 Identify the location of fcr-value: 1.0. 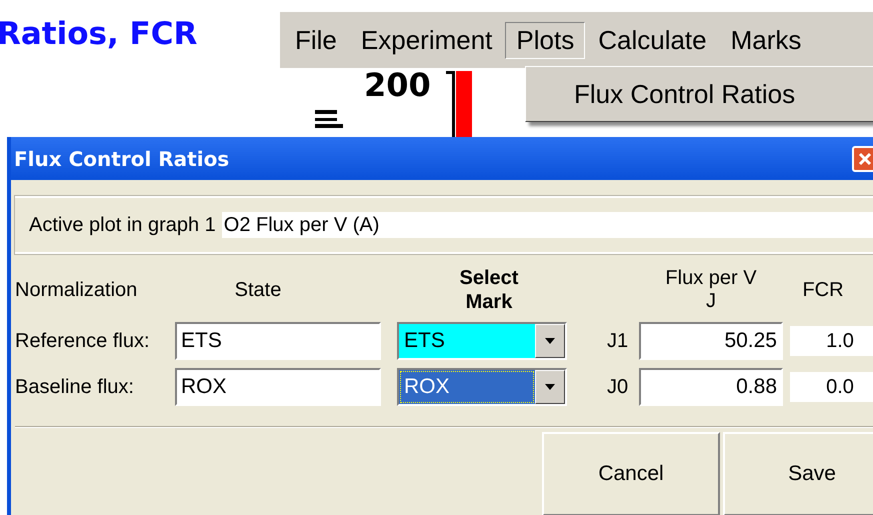
(831, 341).